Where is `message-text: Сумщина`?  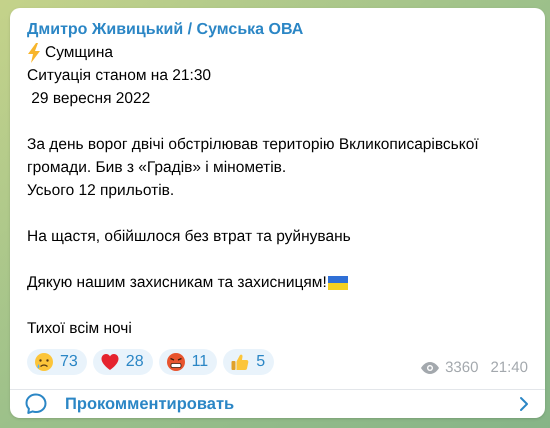 message-text: Сумщина is located at coordinates (79, 53).